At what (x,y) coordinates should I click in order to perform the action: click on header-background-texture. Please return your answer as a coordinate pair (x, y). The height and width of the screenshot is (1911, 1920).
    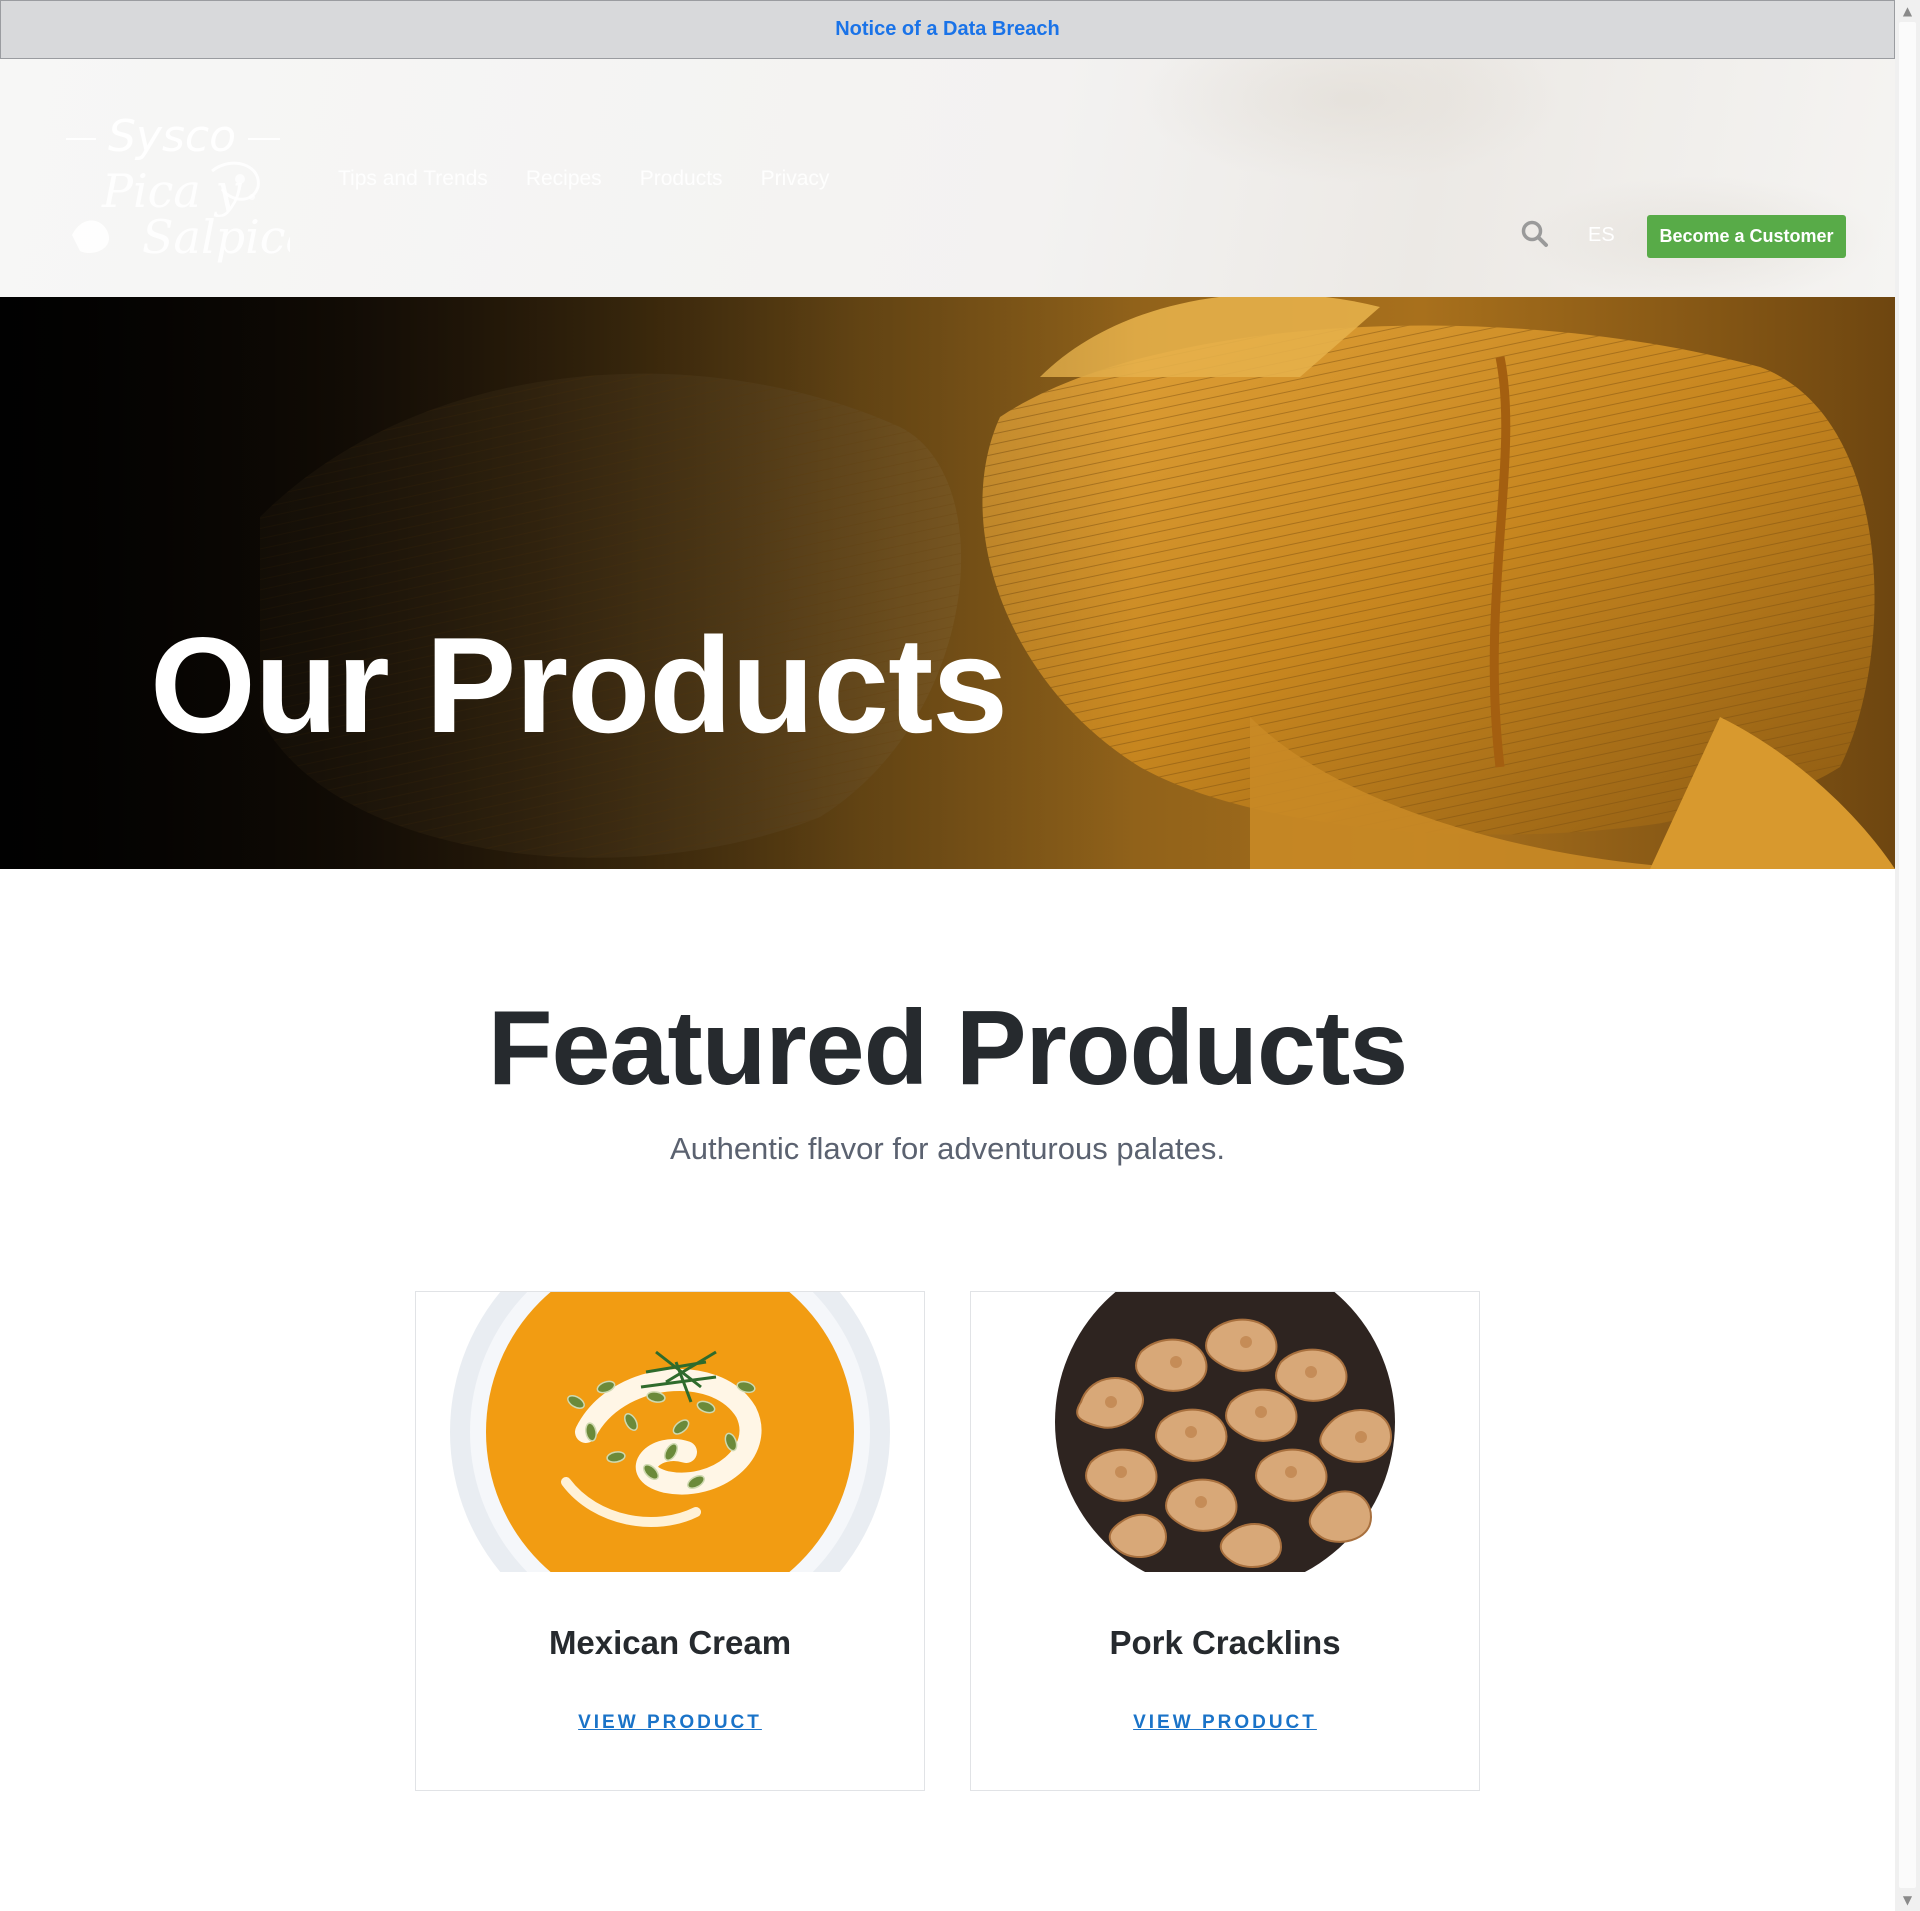
    Looking at the image, I should click on (1472, 178).